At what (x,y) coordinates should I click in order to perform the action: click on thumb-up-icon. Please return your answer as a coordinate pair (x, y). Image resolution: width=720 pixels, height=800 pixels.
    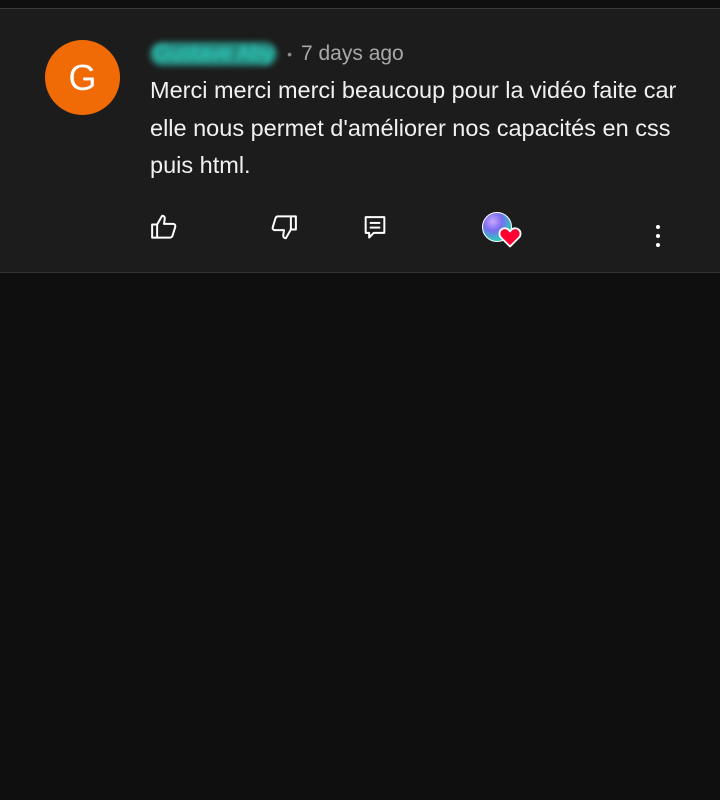
    Looking at the image, I should click on (164, 226).